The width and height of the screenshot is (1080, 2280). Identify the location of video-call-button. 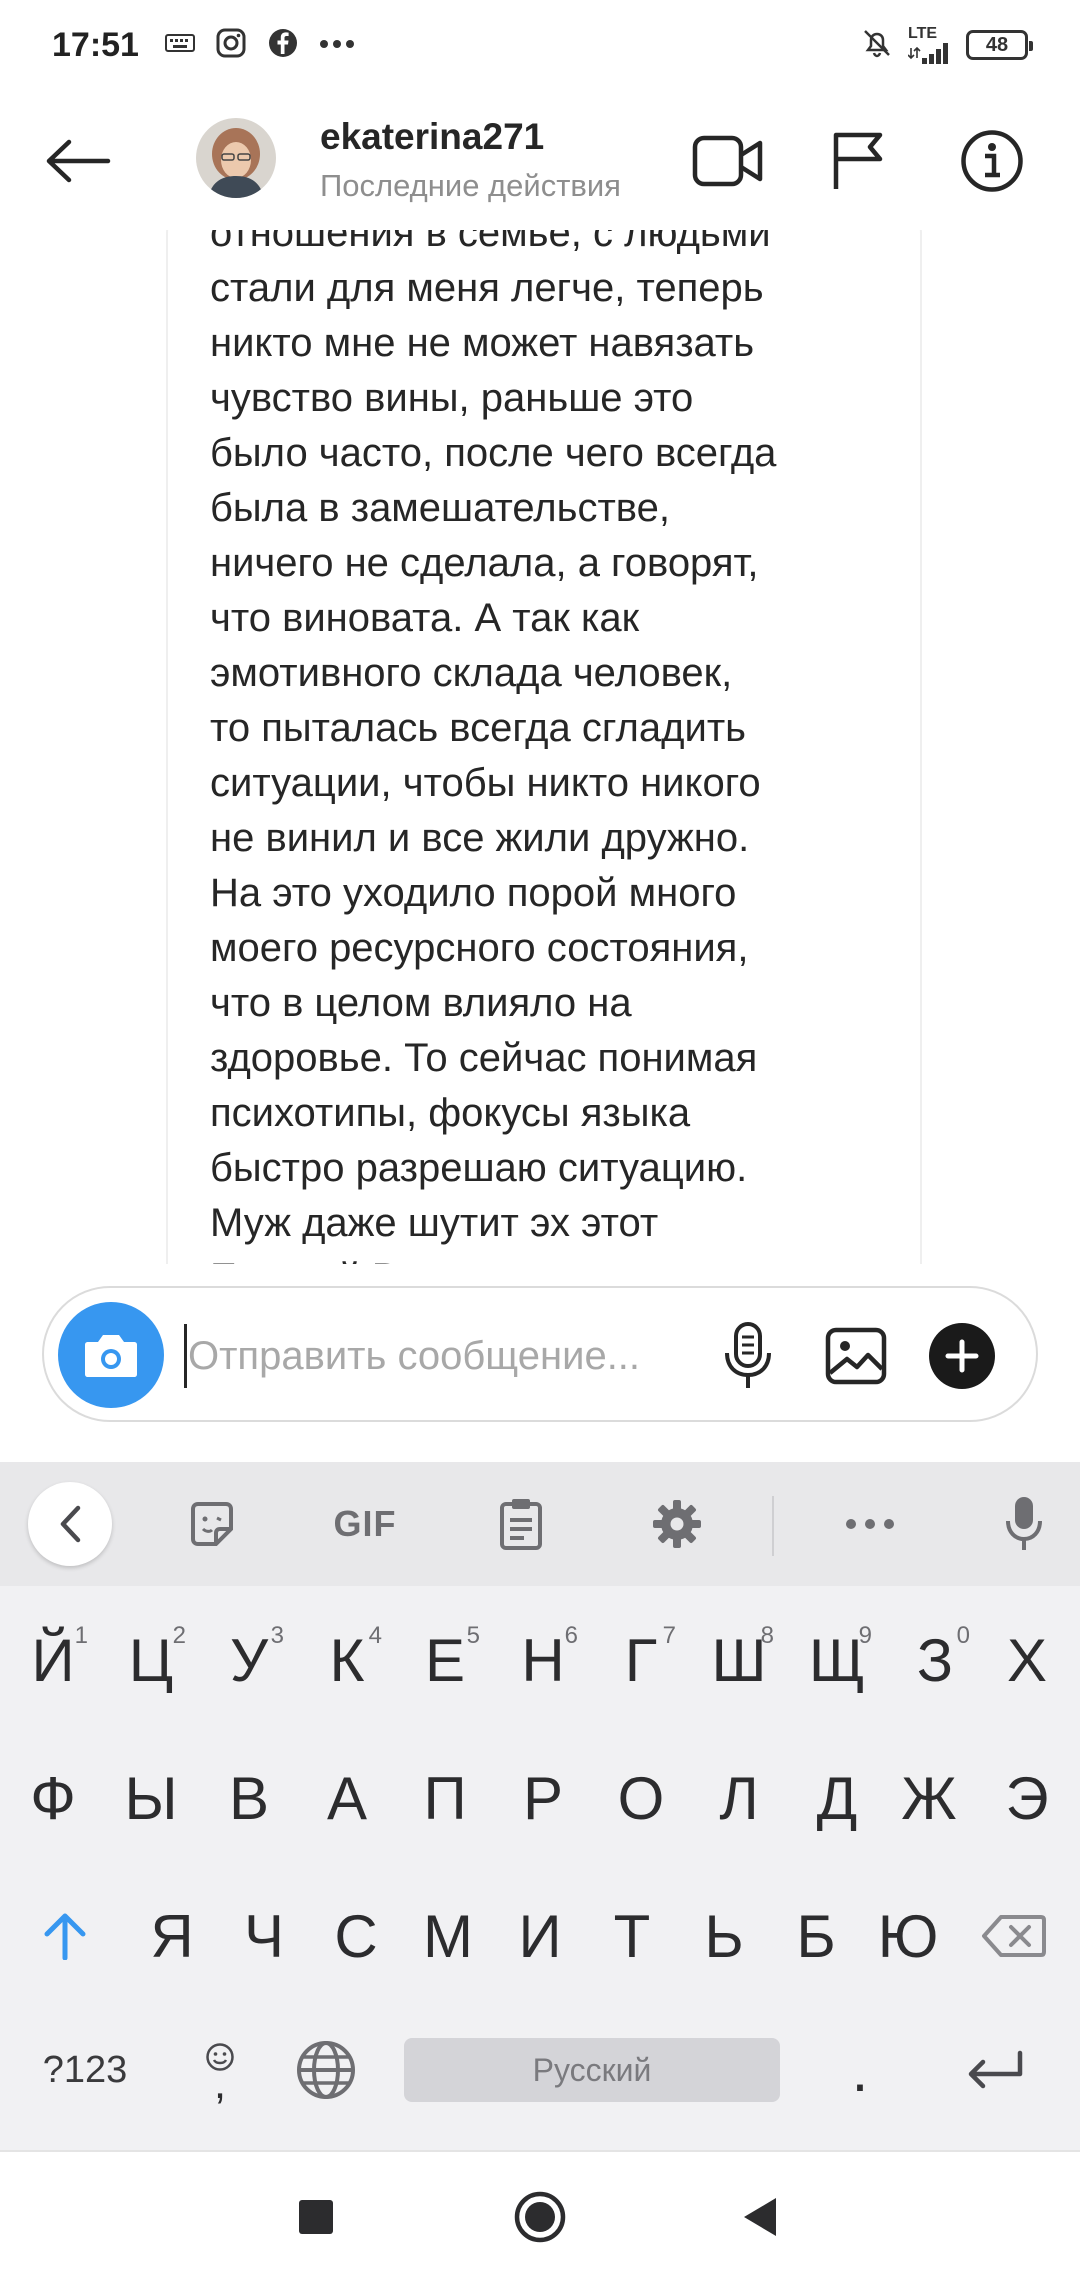
(728, 161).